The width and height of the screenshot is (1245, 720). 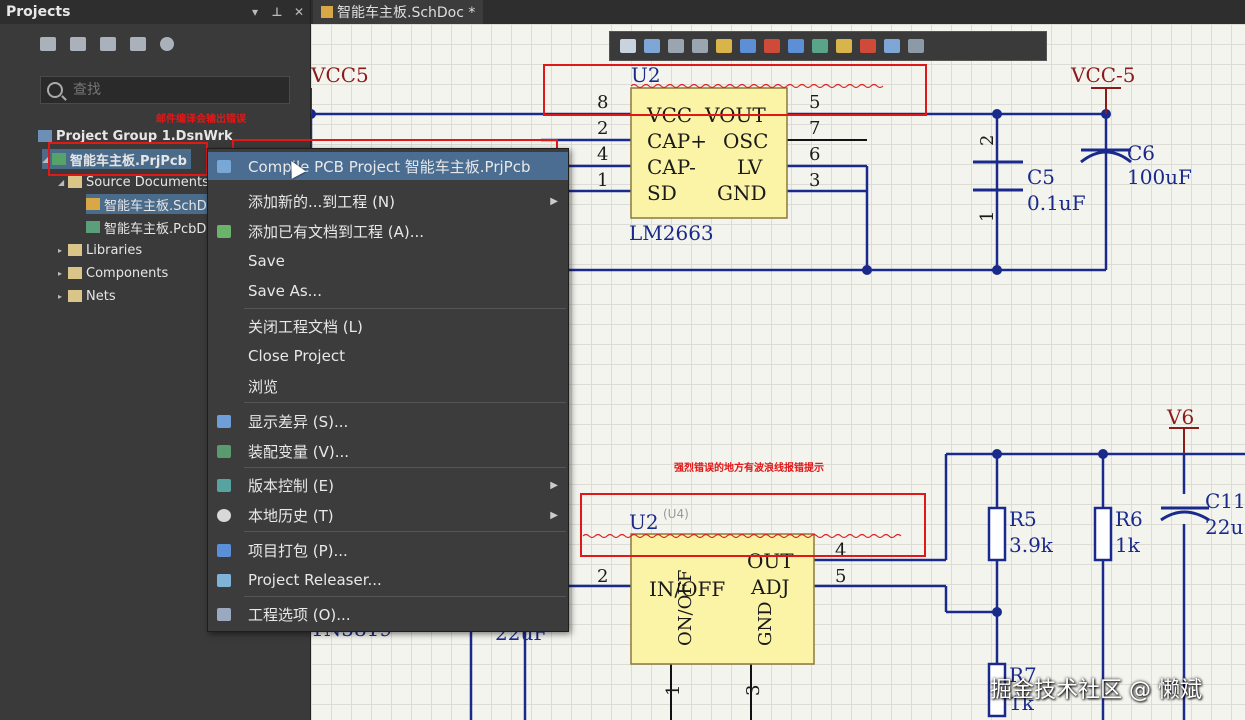 I want to click on projects-panel-header: Projects ▾ ⊥ ✕, so click(x=155, y=12).